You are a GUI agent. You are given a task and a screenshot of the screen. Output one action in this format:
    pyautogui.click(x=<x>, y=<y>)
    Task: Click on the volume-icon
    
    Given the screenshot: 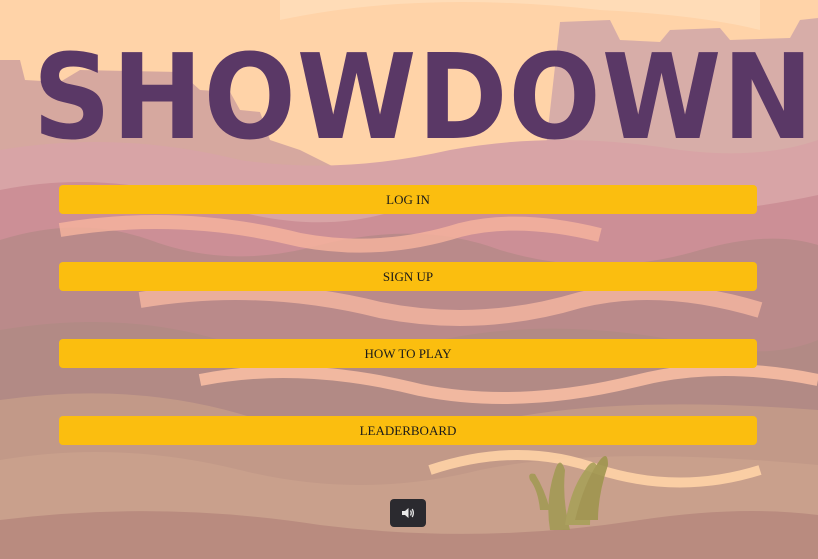 What is the action you would take?
    pyautogui.click(x=408, y=513)
    